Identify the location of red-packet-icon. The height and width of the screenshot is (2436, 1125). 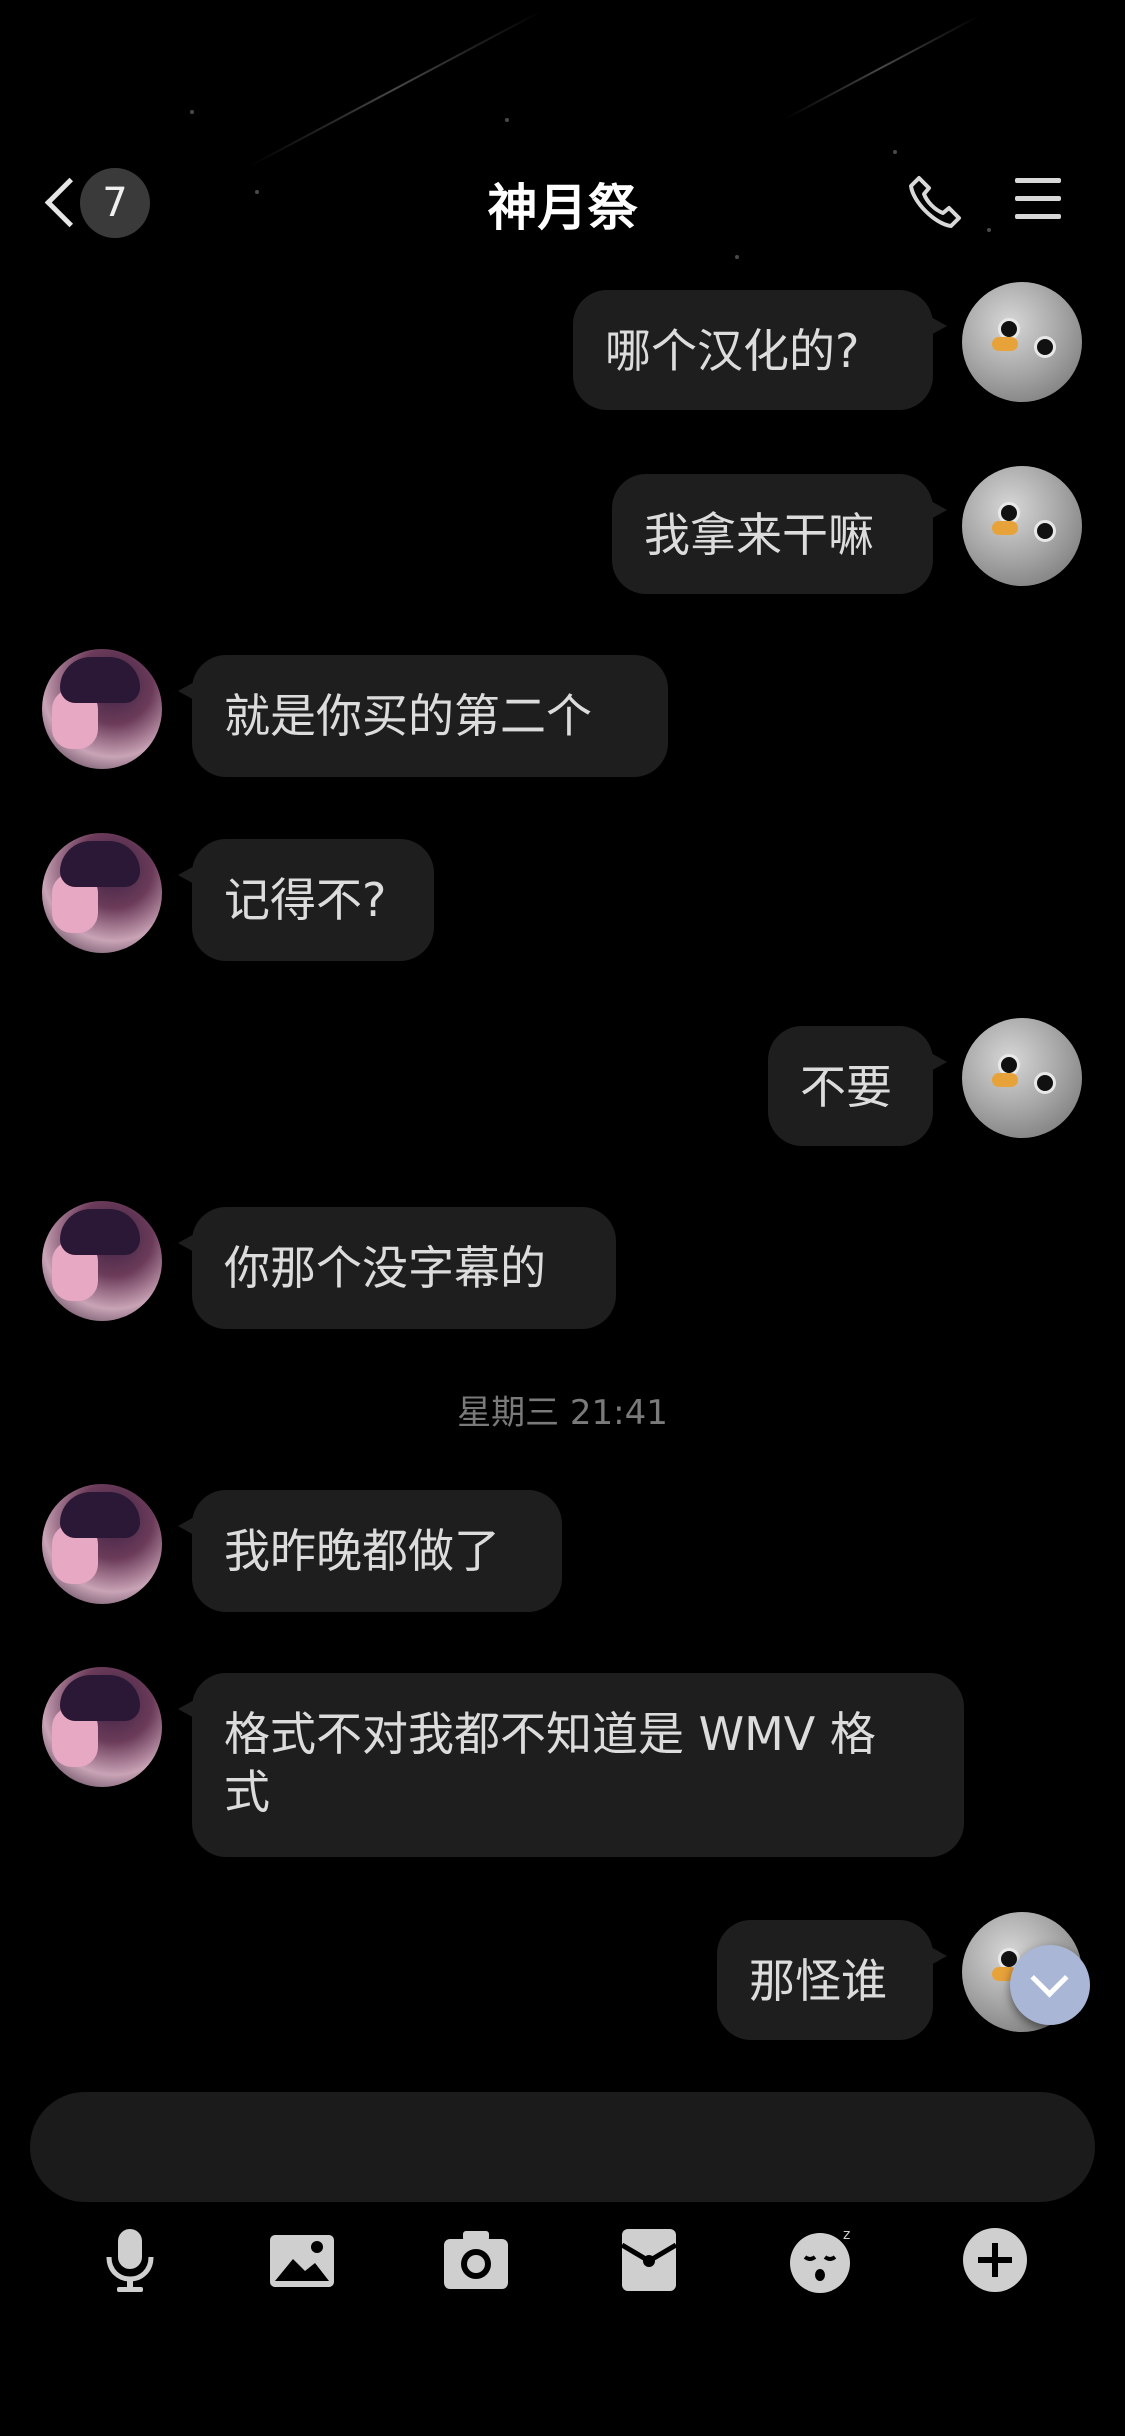
(649, 2260).